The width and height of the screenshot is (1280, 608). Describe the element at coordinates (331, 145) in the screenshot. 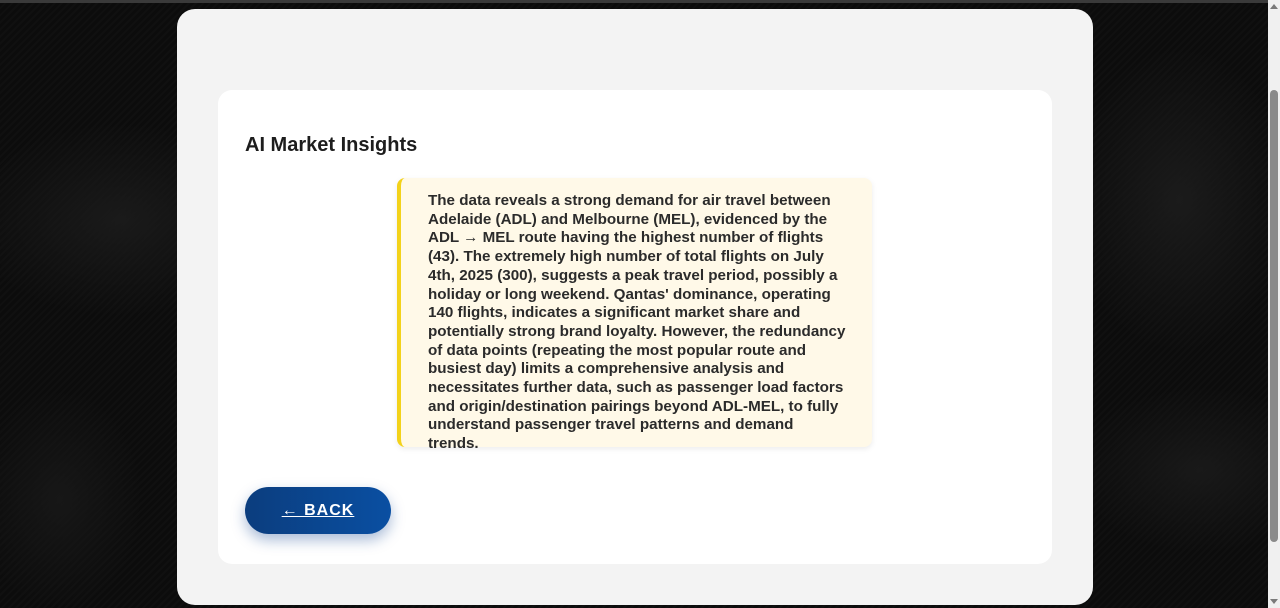

I see `page-title: AI Market Insights` at that location.